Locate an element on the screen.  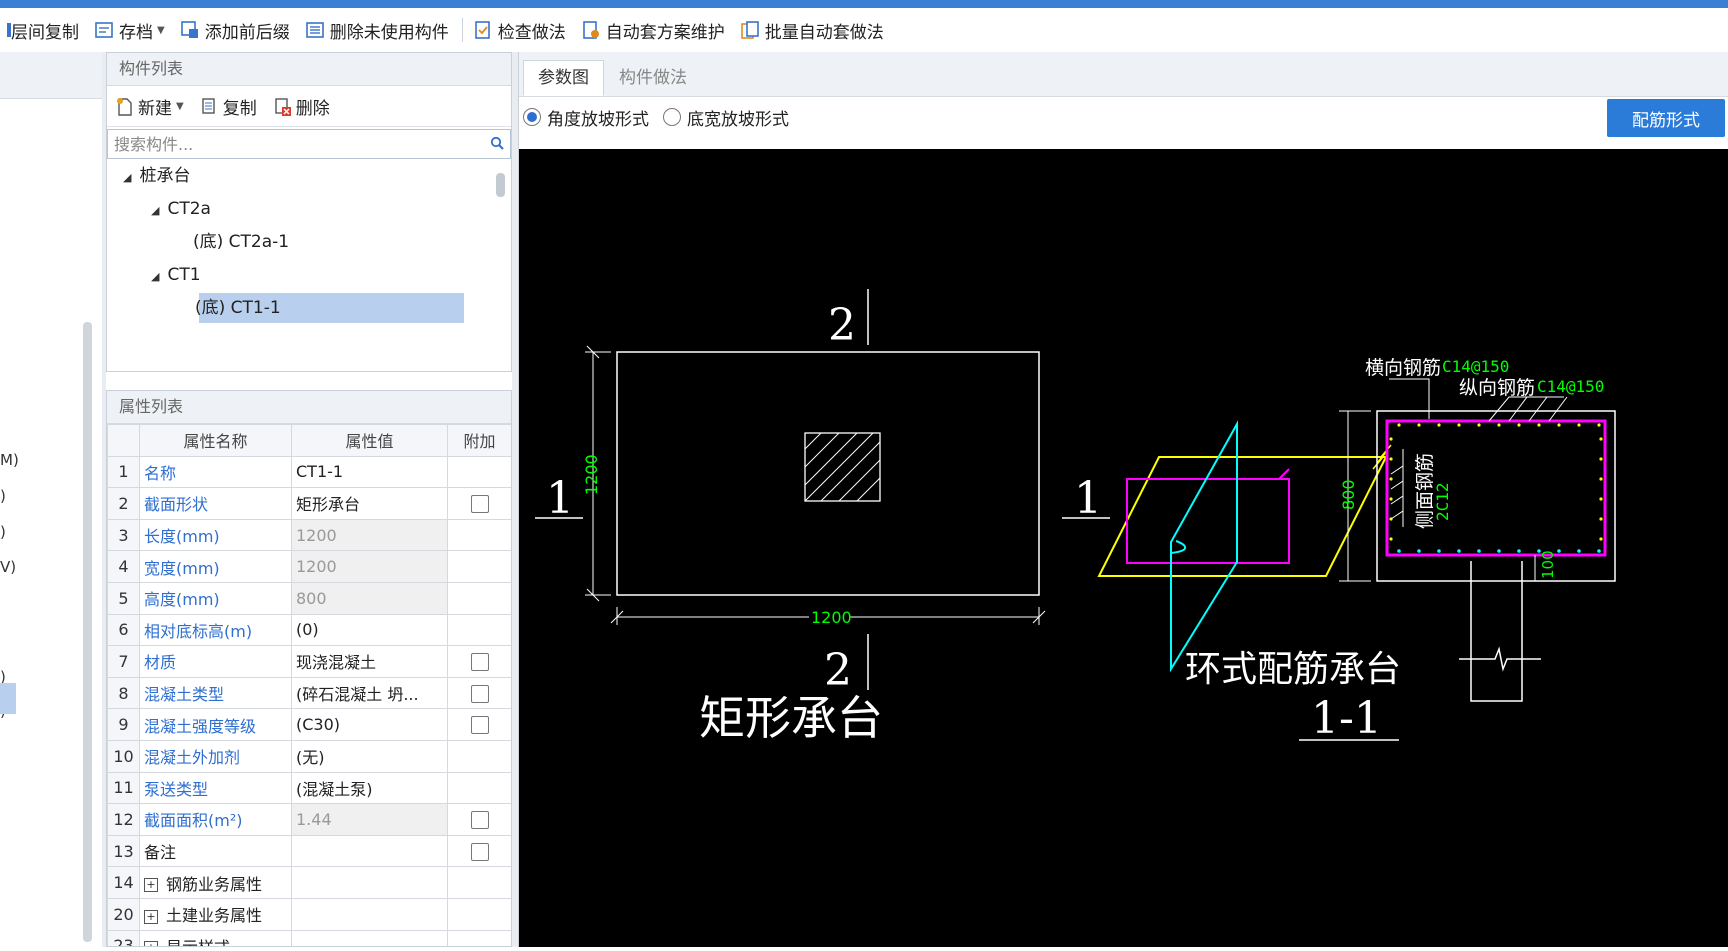
table-row: 3 长度(mm) 1200 is located at coordinates (309, 535).